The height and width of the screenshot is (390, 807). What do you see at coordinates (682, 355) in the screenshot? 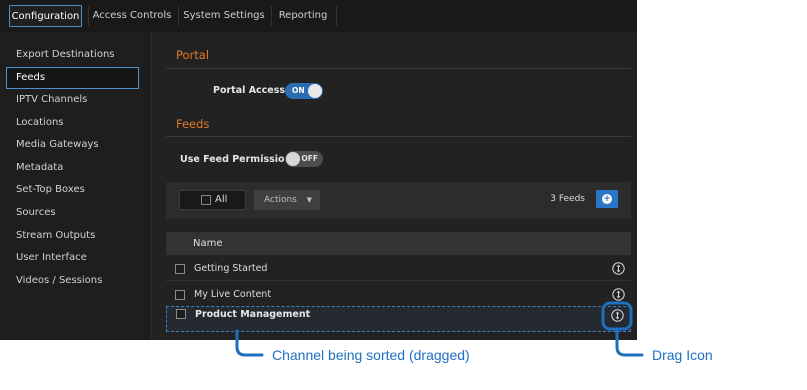
I see `callout-drag-icon-label: Drag Icon` at bounding box center [682, 355].